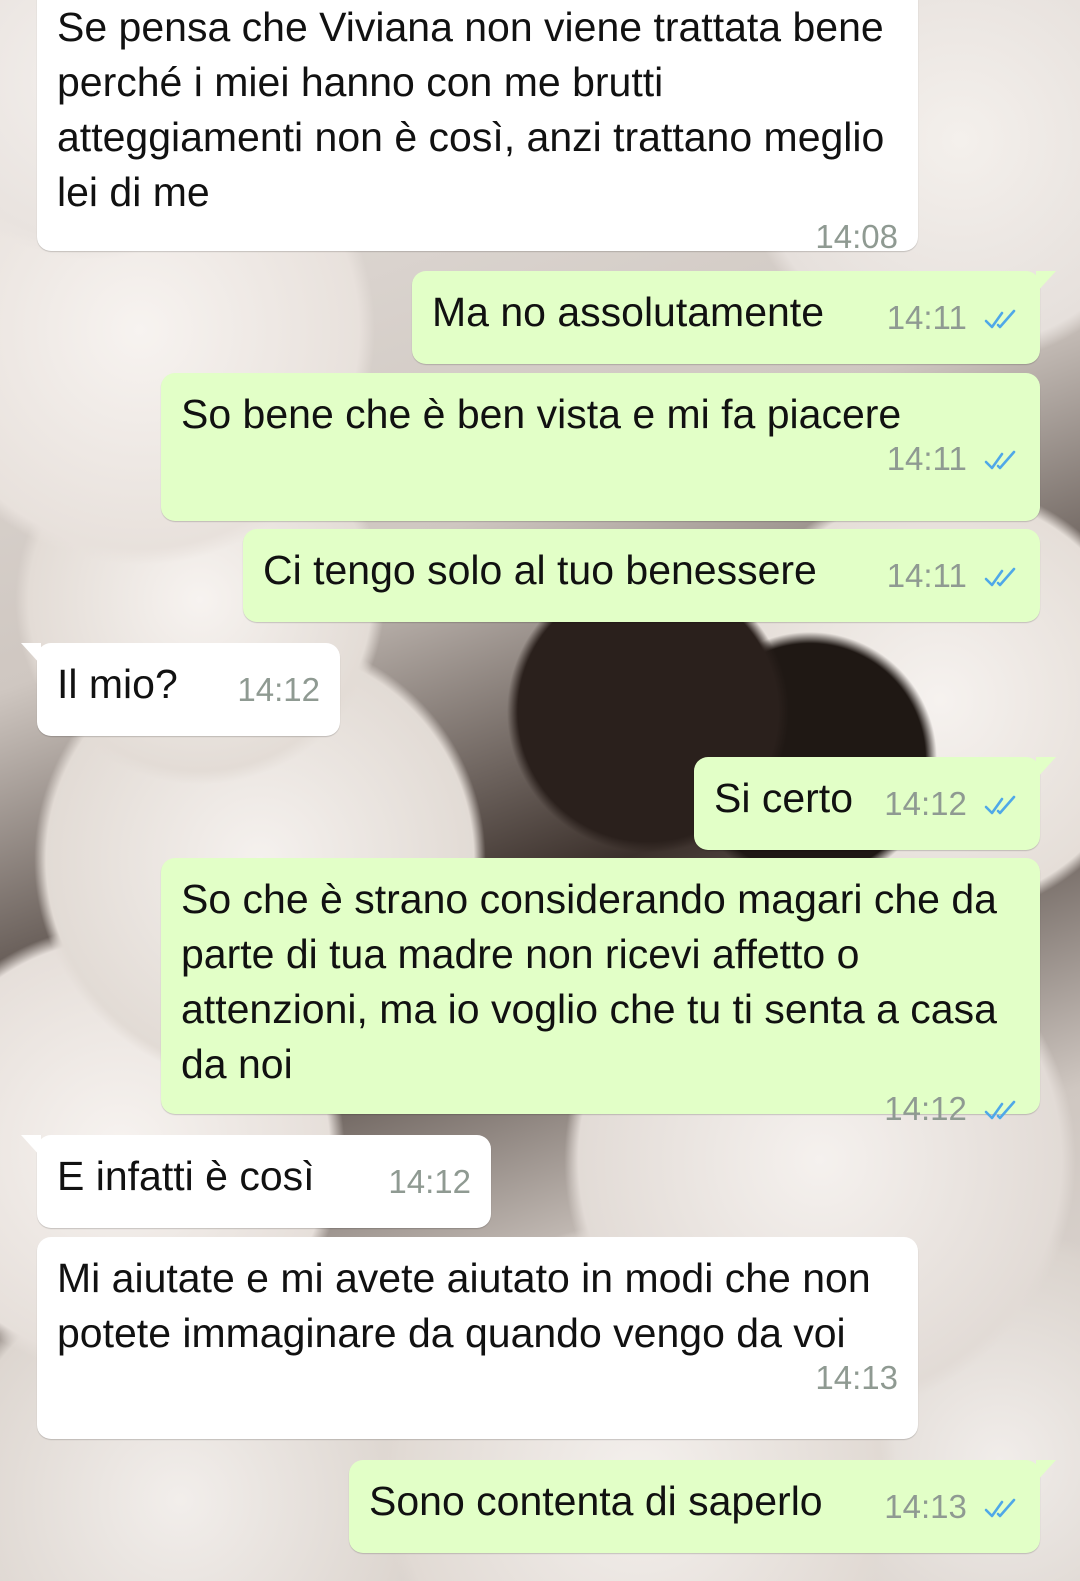 This screenshot has width=1080, height=1581. What do you see at coordinates (856, 236) in the screenshot?
I see `message-time: 14:08` at bounding box center [856, 236].